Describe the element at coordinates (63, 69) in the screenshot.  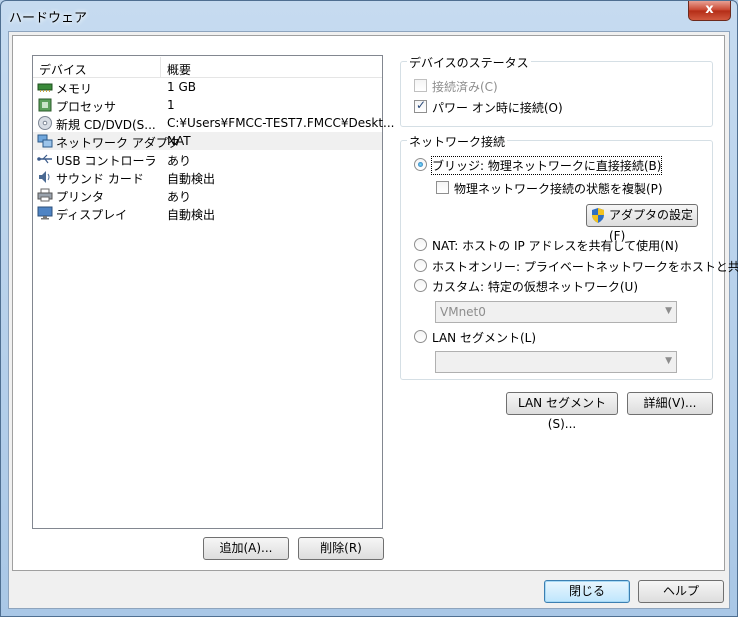
I see `column-header-device: デバイス` at that location.